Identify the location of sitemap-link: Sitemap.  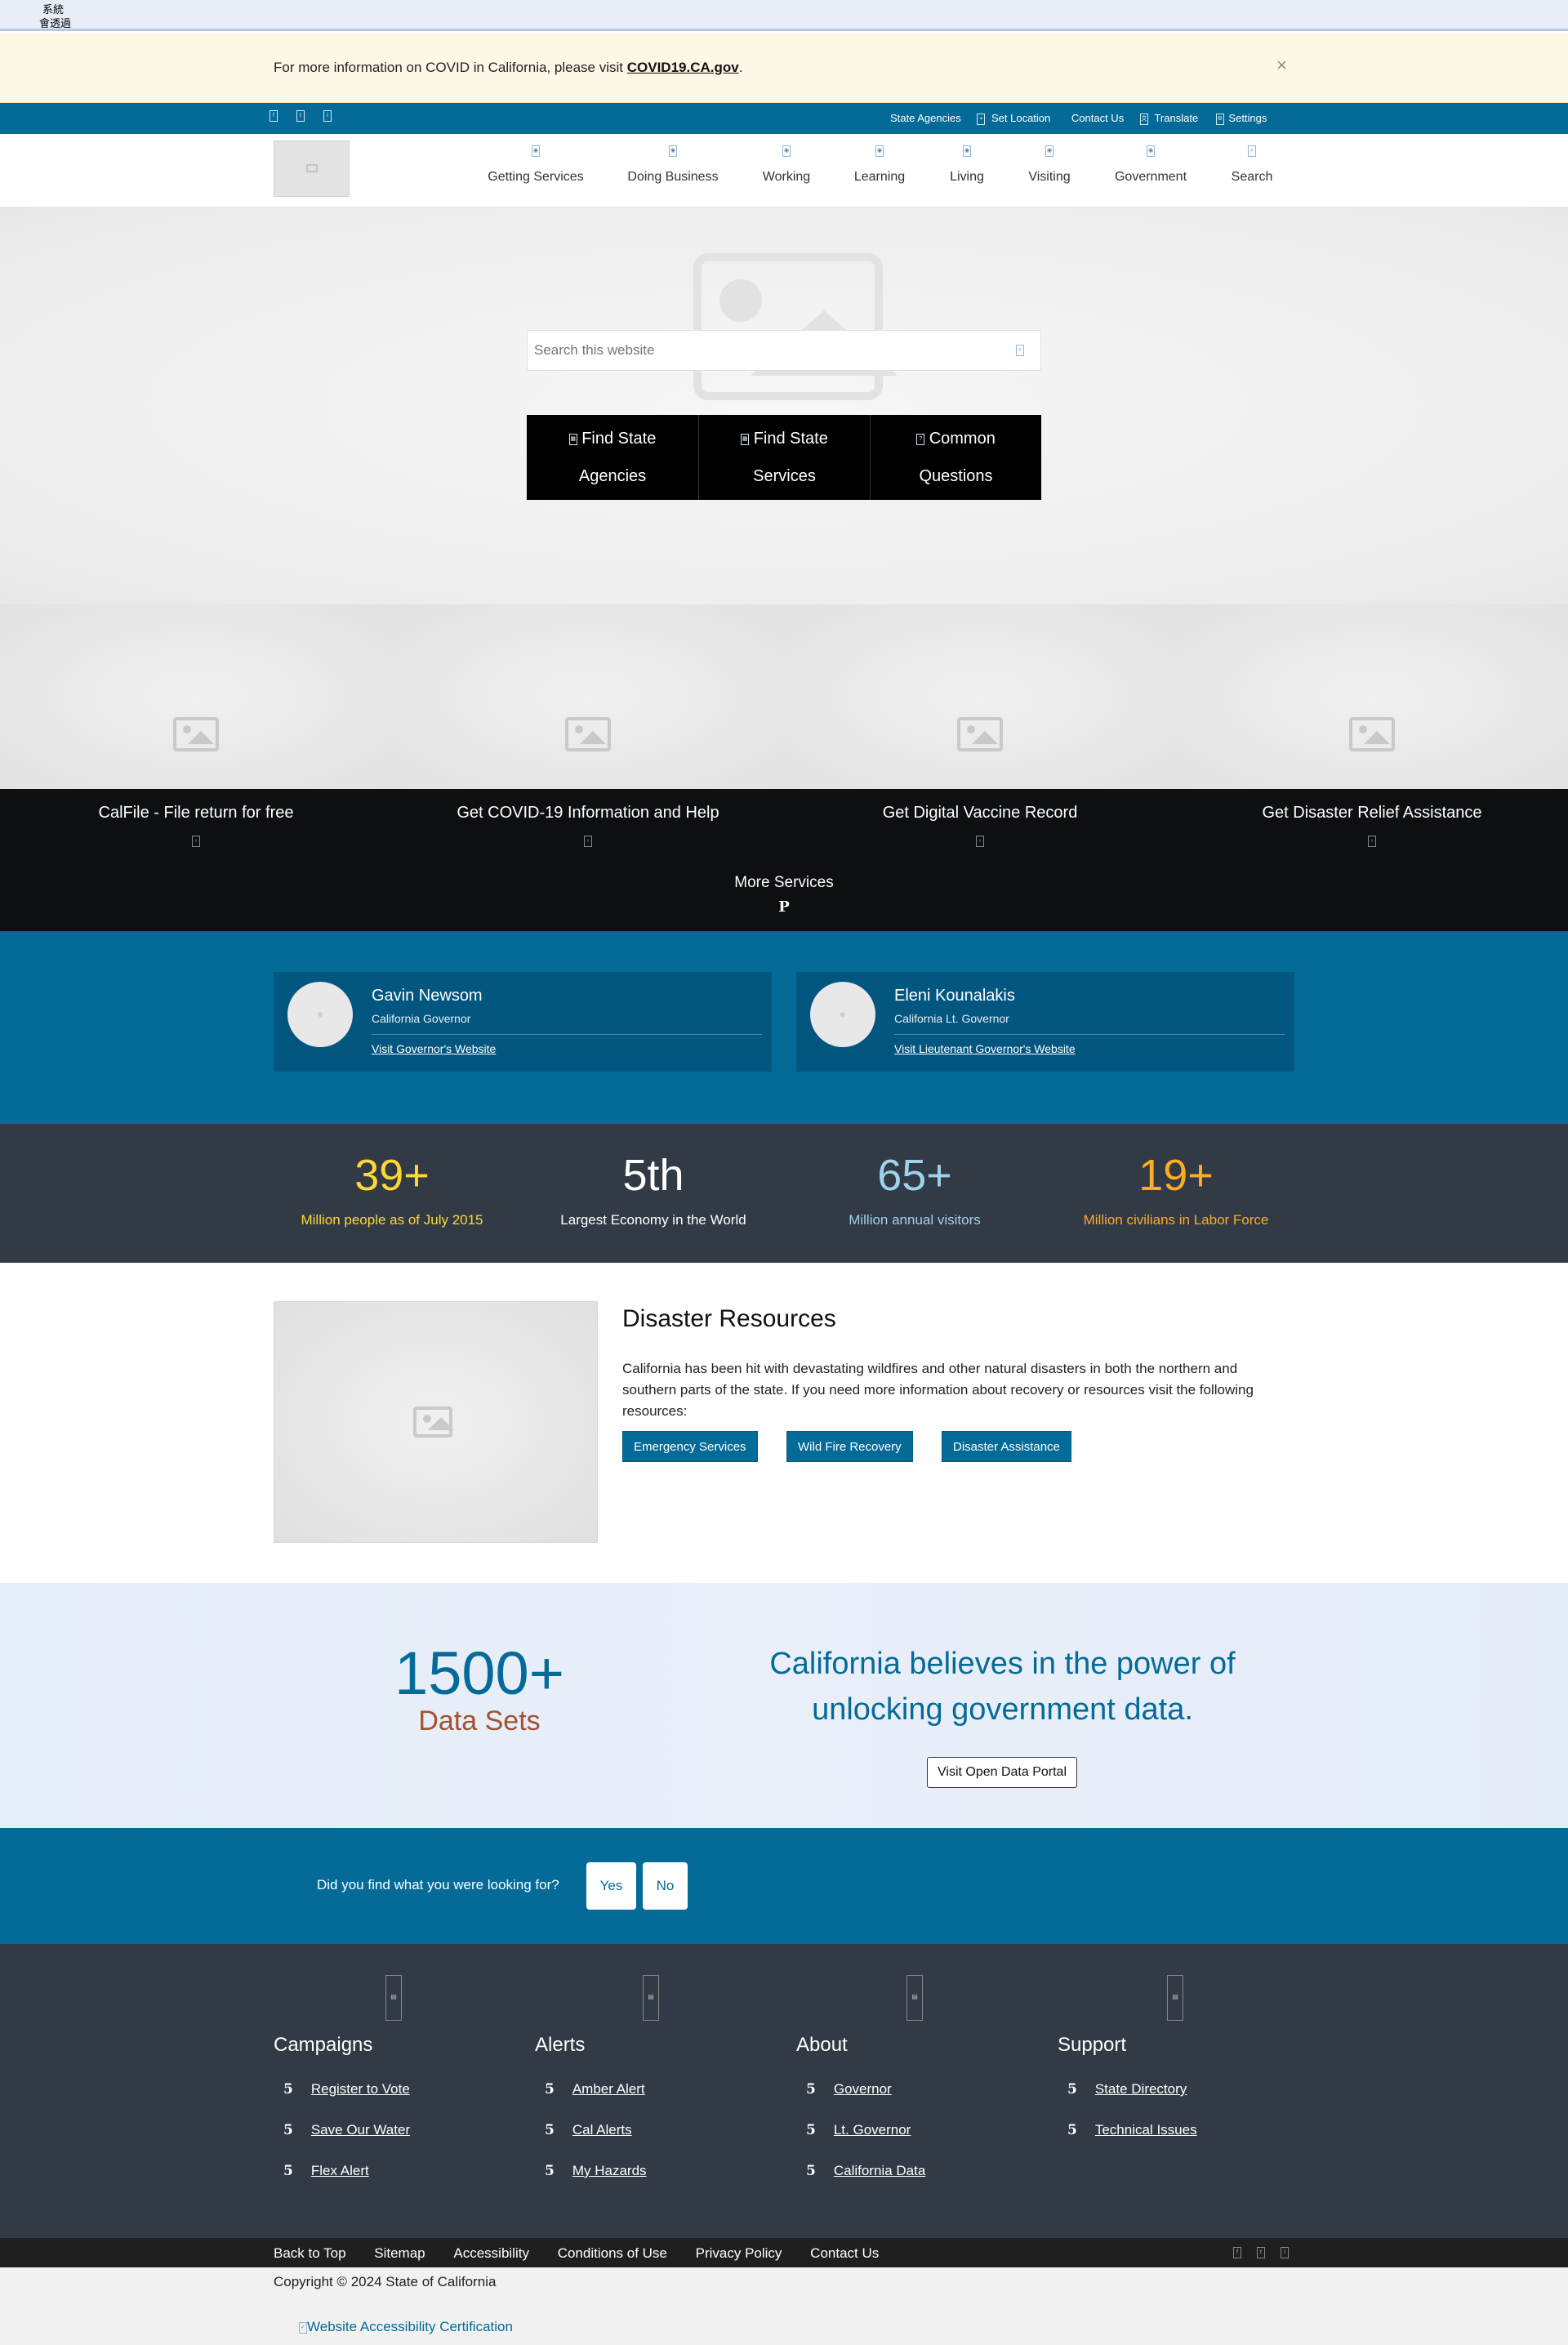
(399, 2253).